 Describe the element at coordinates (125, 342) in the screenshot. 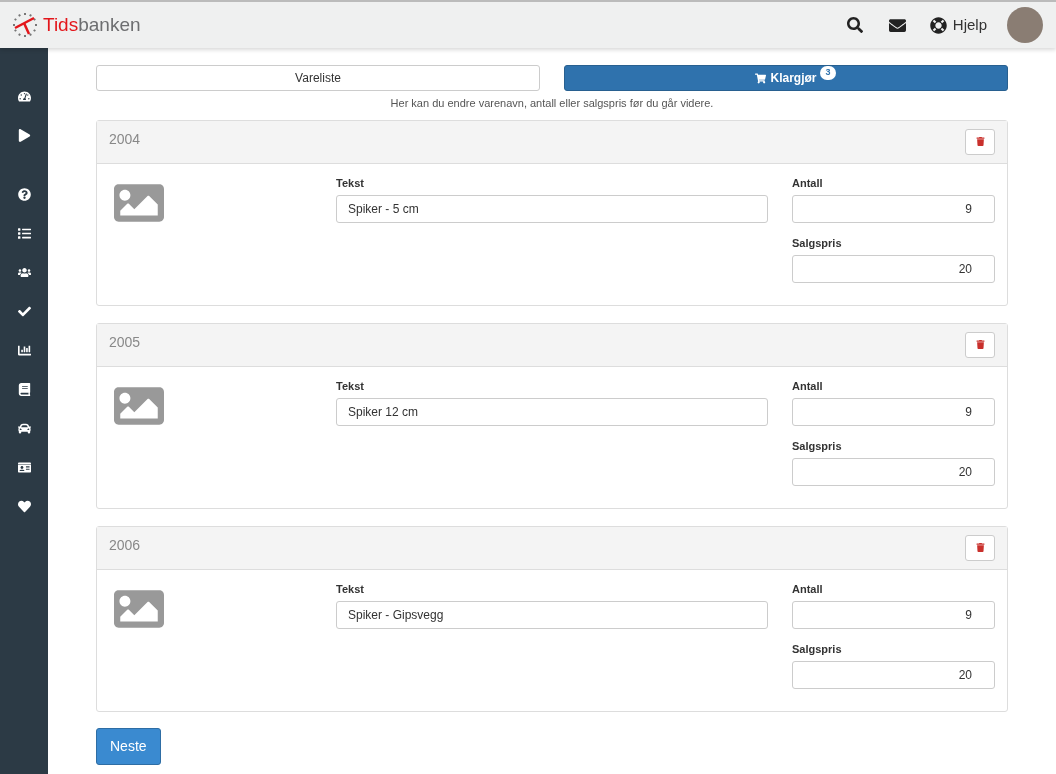

I see `item-number: 2005` at that location.